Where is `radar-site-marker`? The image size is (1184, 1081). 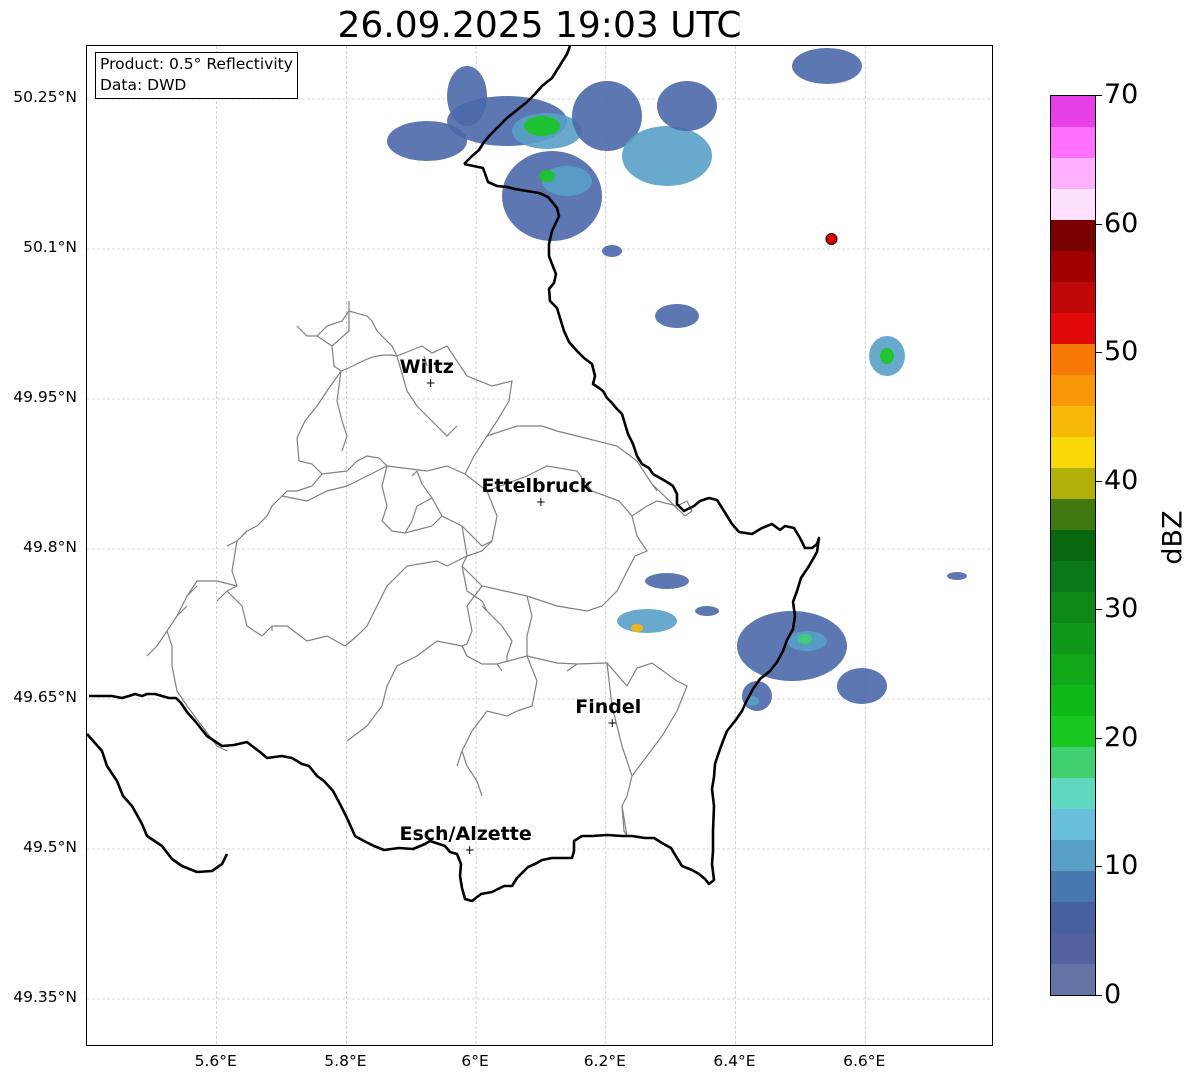
radar-site-marker is located at coordinates (831, 239).